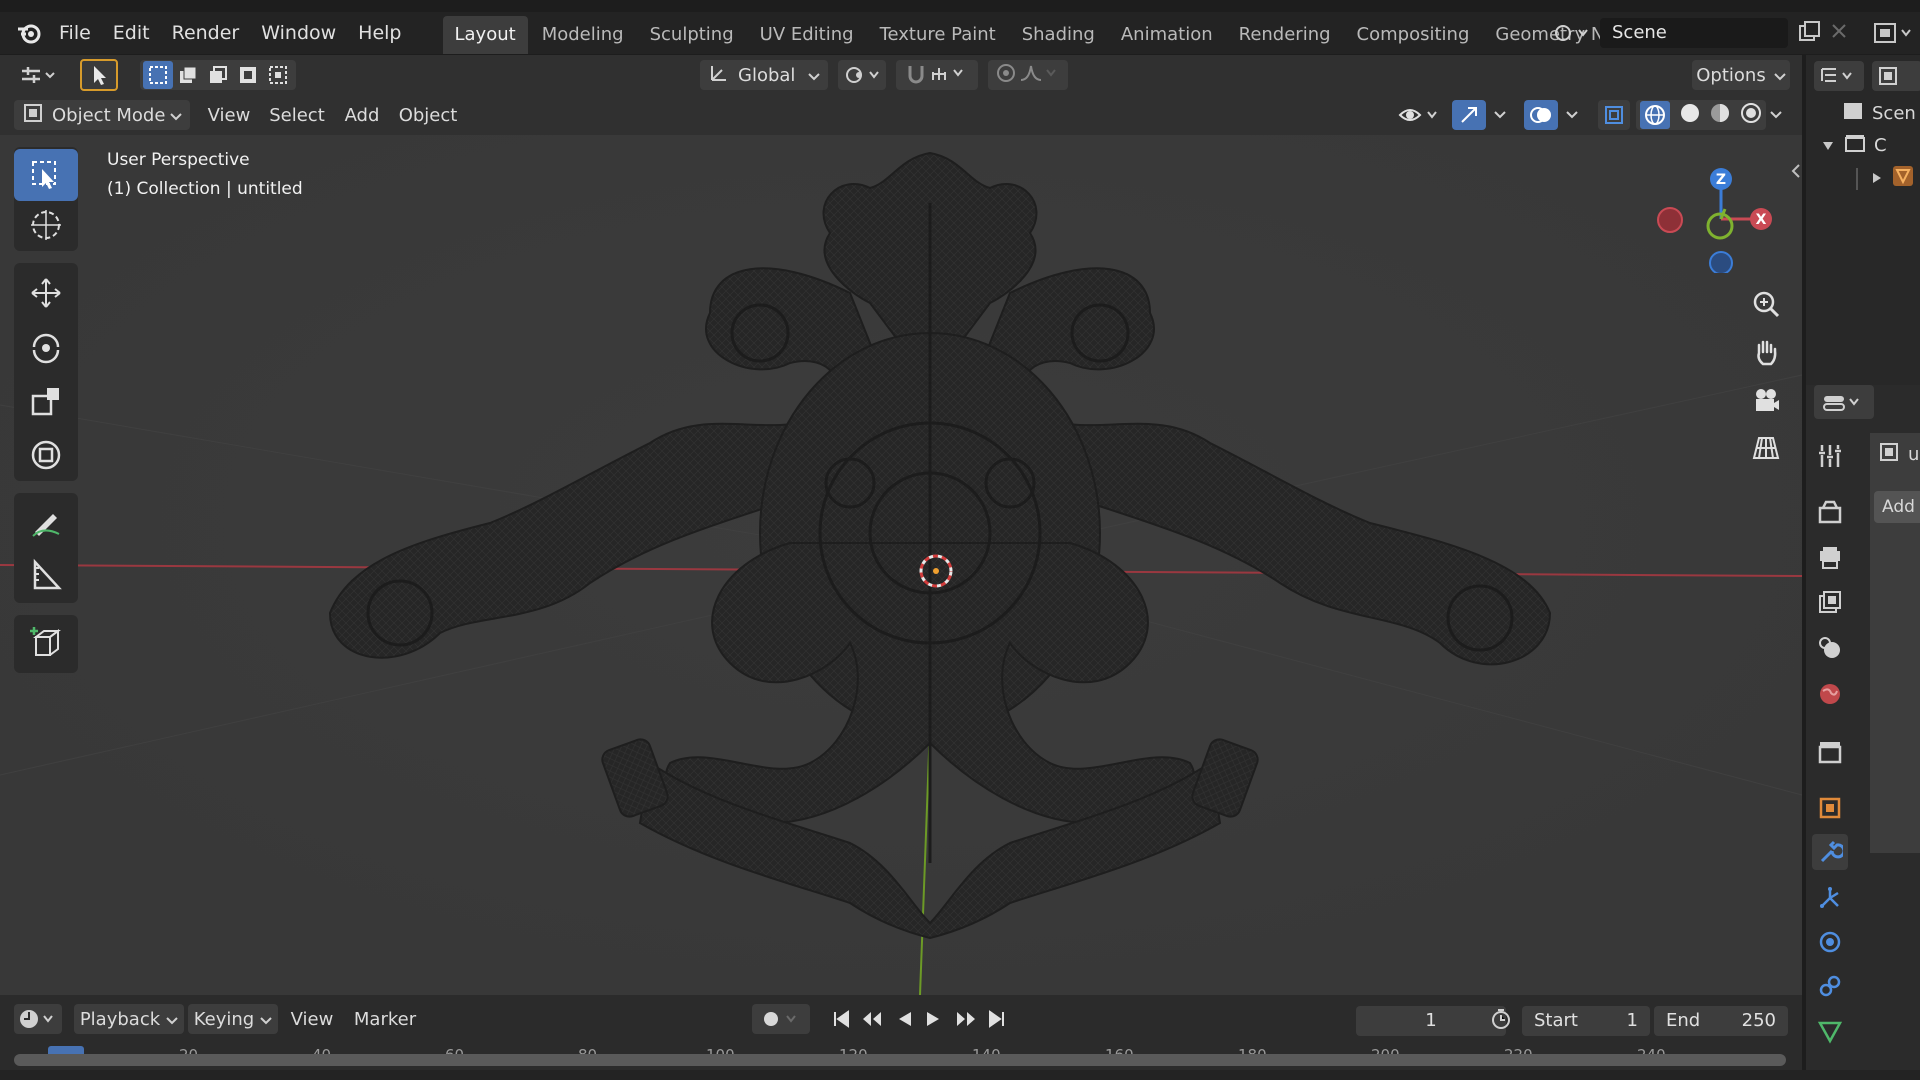 This screenshot has height=1080, width=1920. What do you see at coordinates (1830, 694) in the screenshot?
I see `world-properties-icon` at bounding box center [1830, 694].